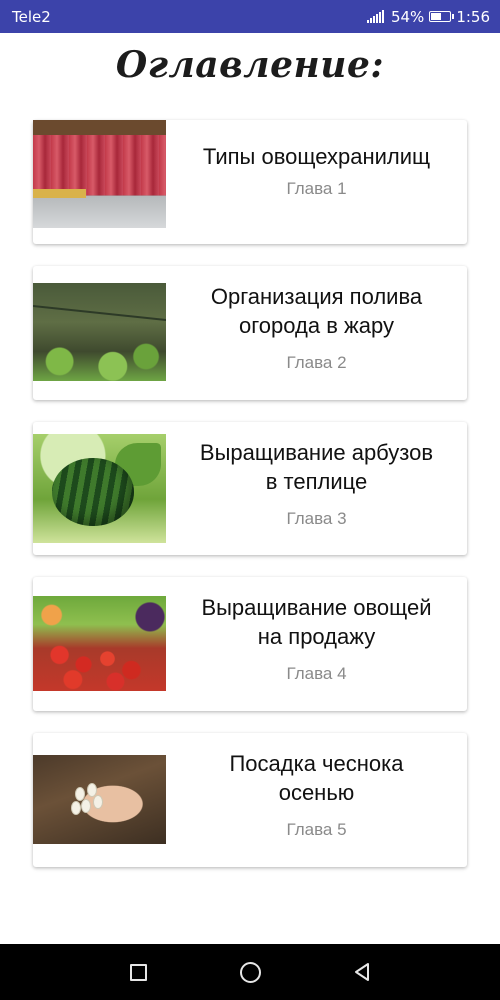  What do you see at coordinates (473, 16) in the screenshot?
I see `clock: 1:56` at bounding box center [473, 16].